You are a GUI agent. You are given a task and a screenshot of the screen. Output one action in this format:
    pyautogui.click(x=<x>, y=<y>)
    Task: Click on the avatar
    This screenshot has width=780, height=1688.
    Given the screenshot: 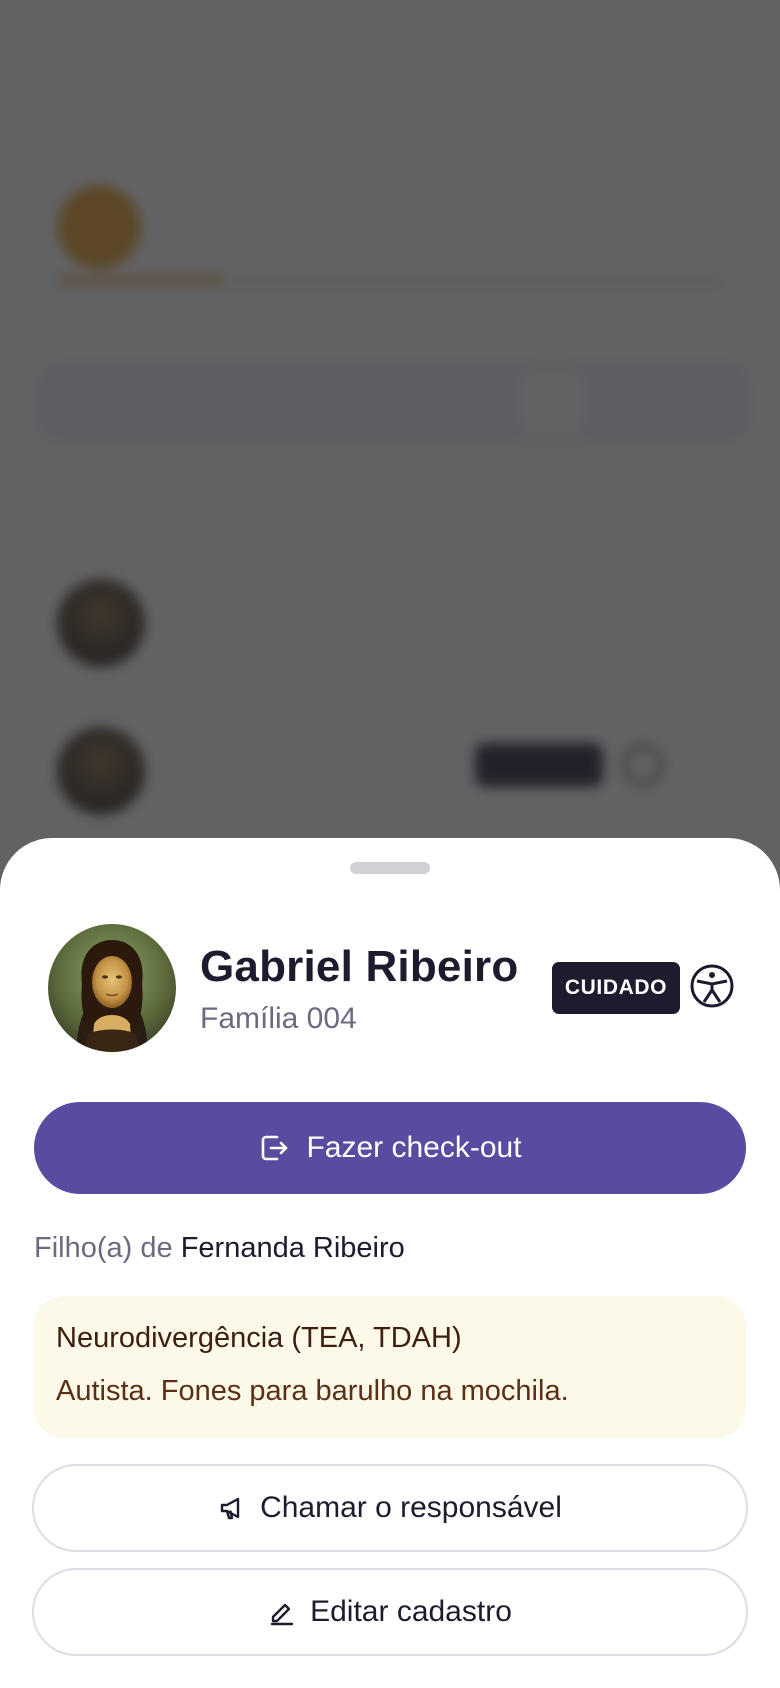 What is the action you would take?
    pyautogui.click(x=112, y=988)
    